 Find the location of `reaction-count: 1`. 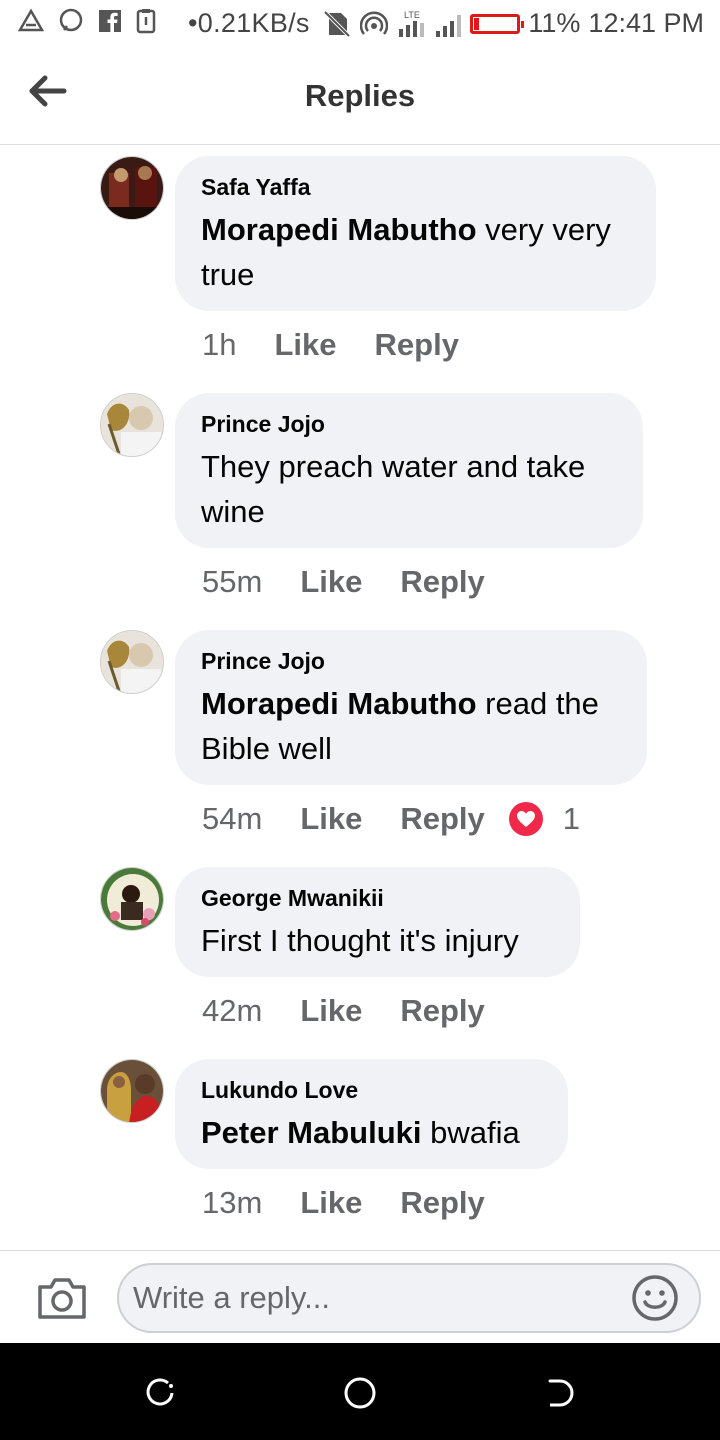

reaction-count: 1 is located at coordinates (571, 818).